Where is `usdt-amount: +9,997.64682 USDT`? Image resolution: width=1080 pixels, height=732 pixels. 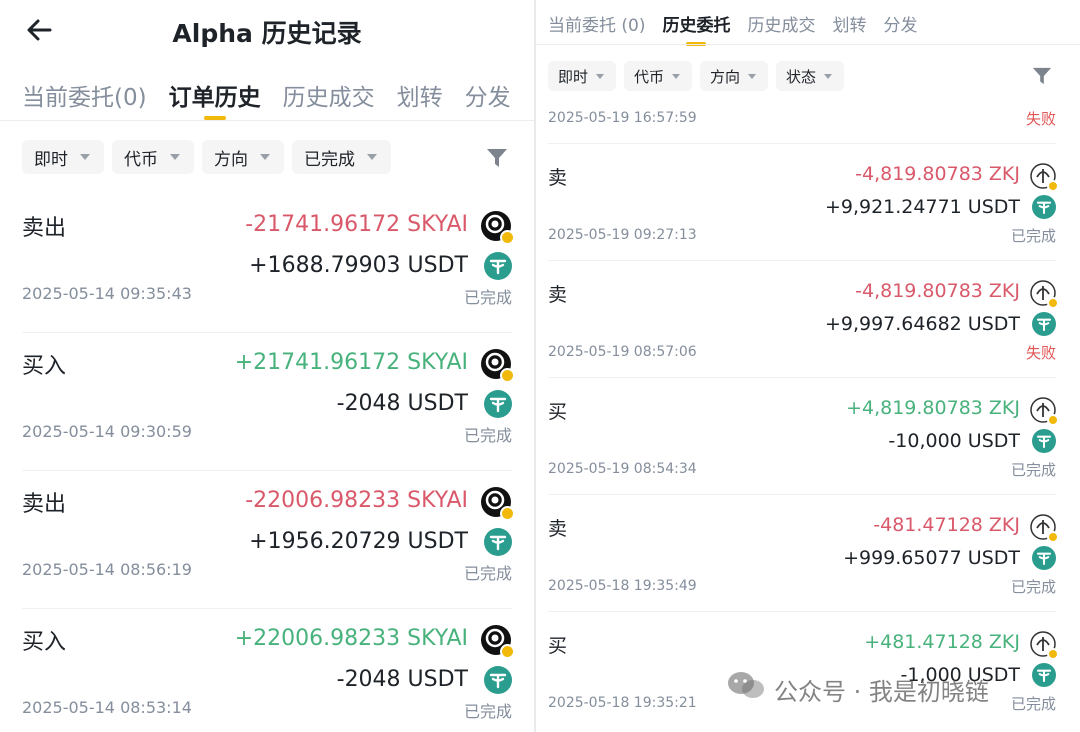
usdt-amount: +9,997.64682 USDT is located at coordinates (922, 324).